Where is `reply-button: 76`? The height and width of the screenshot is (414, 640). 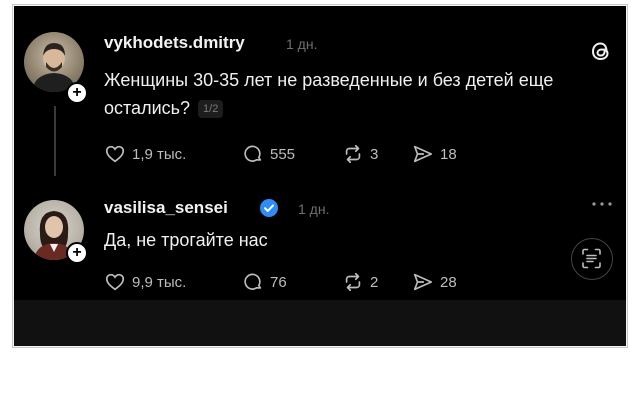 reply-button: 76 is located at coordinates (264, 282).